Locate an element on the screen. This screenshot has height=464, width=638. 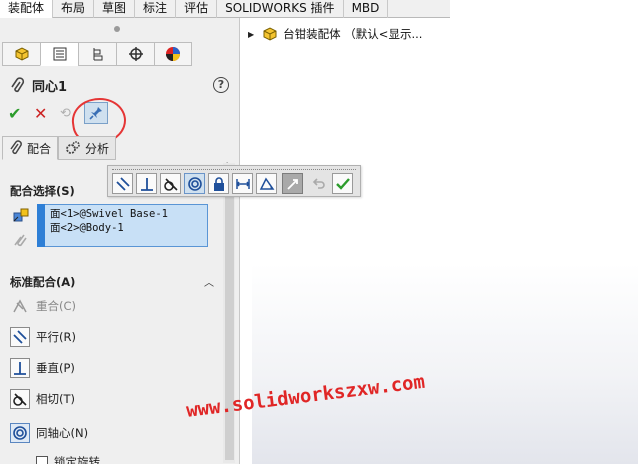
cancel-icon: ✕ is located at coordinates (40, 113).